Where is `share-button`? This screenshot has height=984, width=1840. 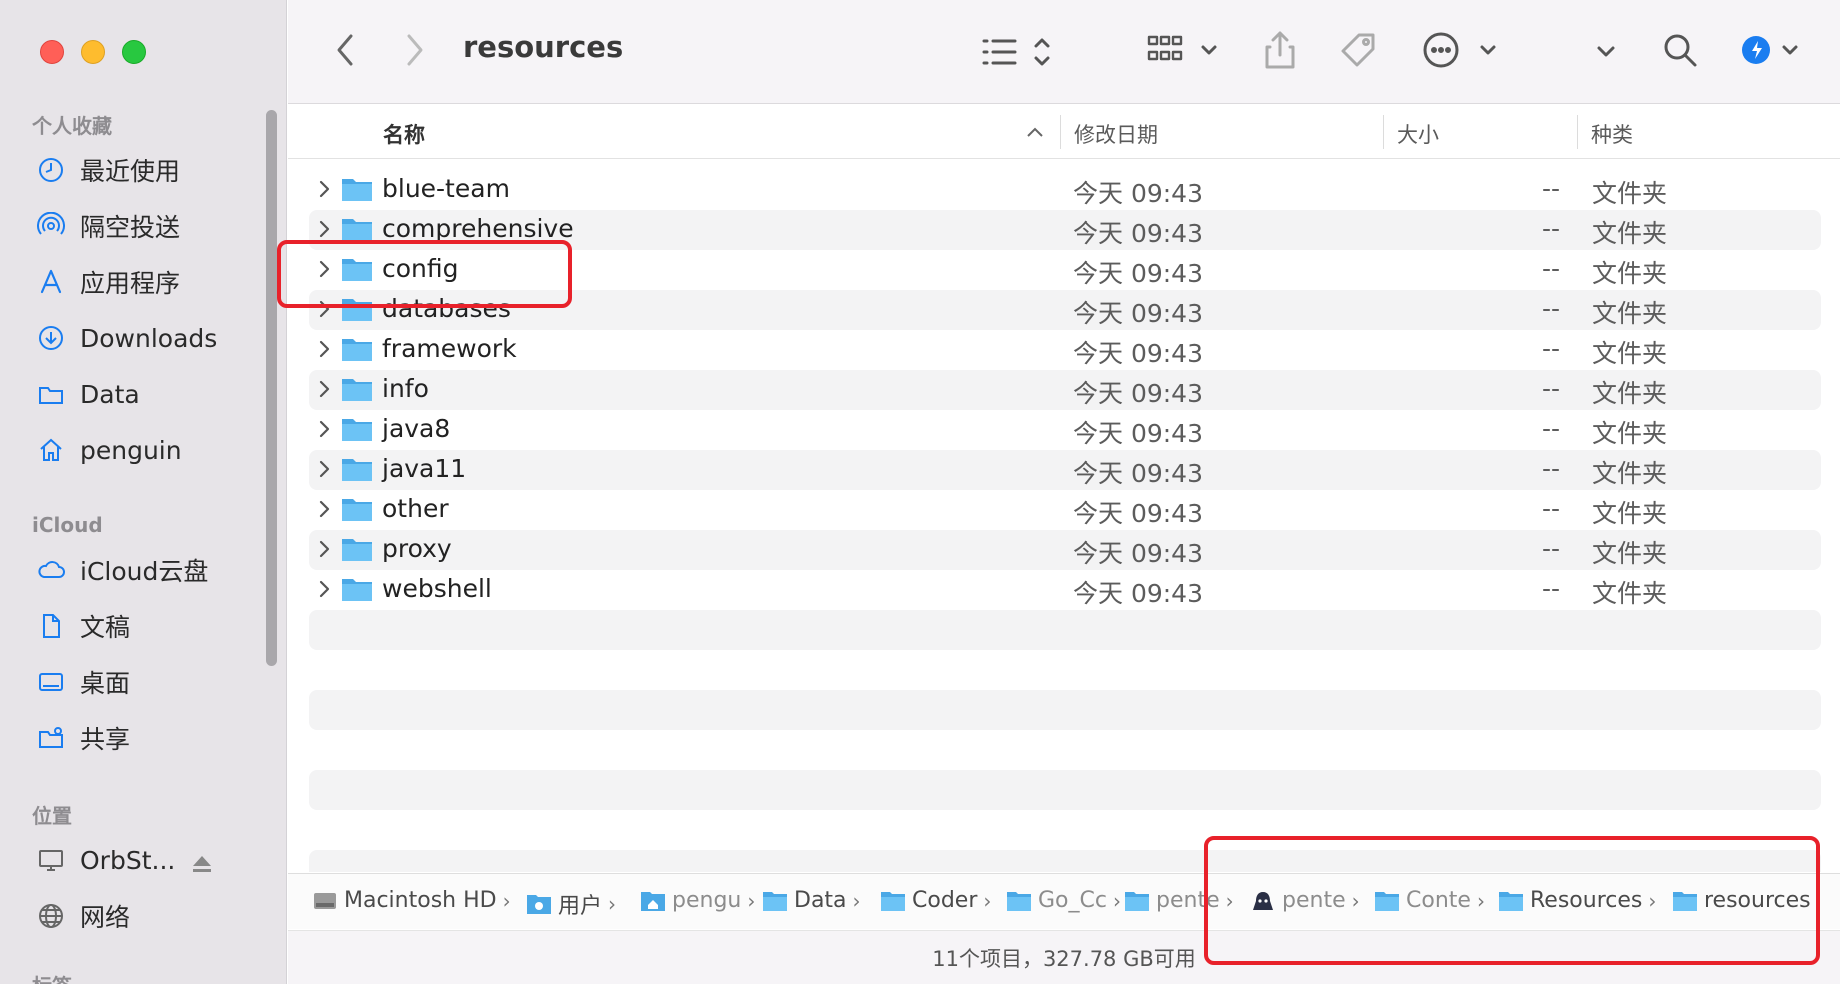
share-button is located at coordinates (1280, 50).